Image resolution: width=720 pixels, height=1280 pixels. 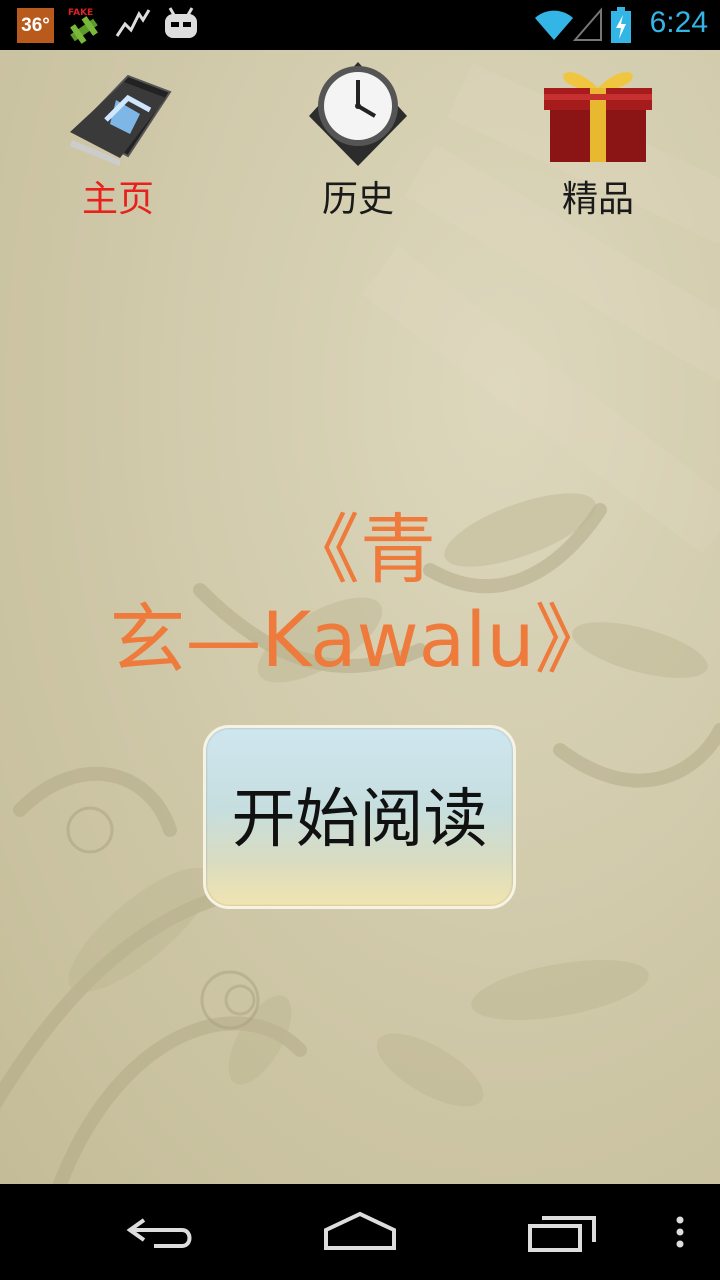 What do you see at coordinates (587, 24) in the screenshot?
I see `cell-signal-icon` at bounding box center [587, 24].